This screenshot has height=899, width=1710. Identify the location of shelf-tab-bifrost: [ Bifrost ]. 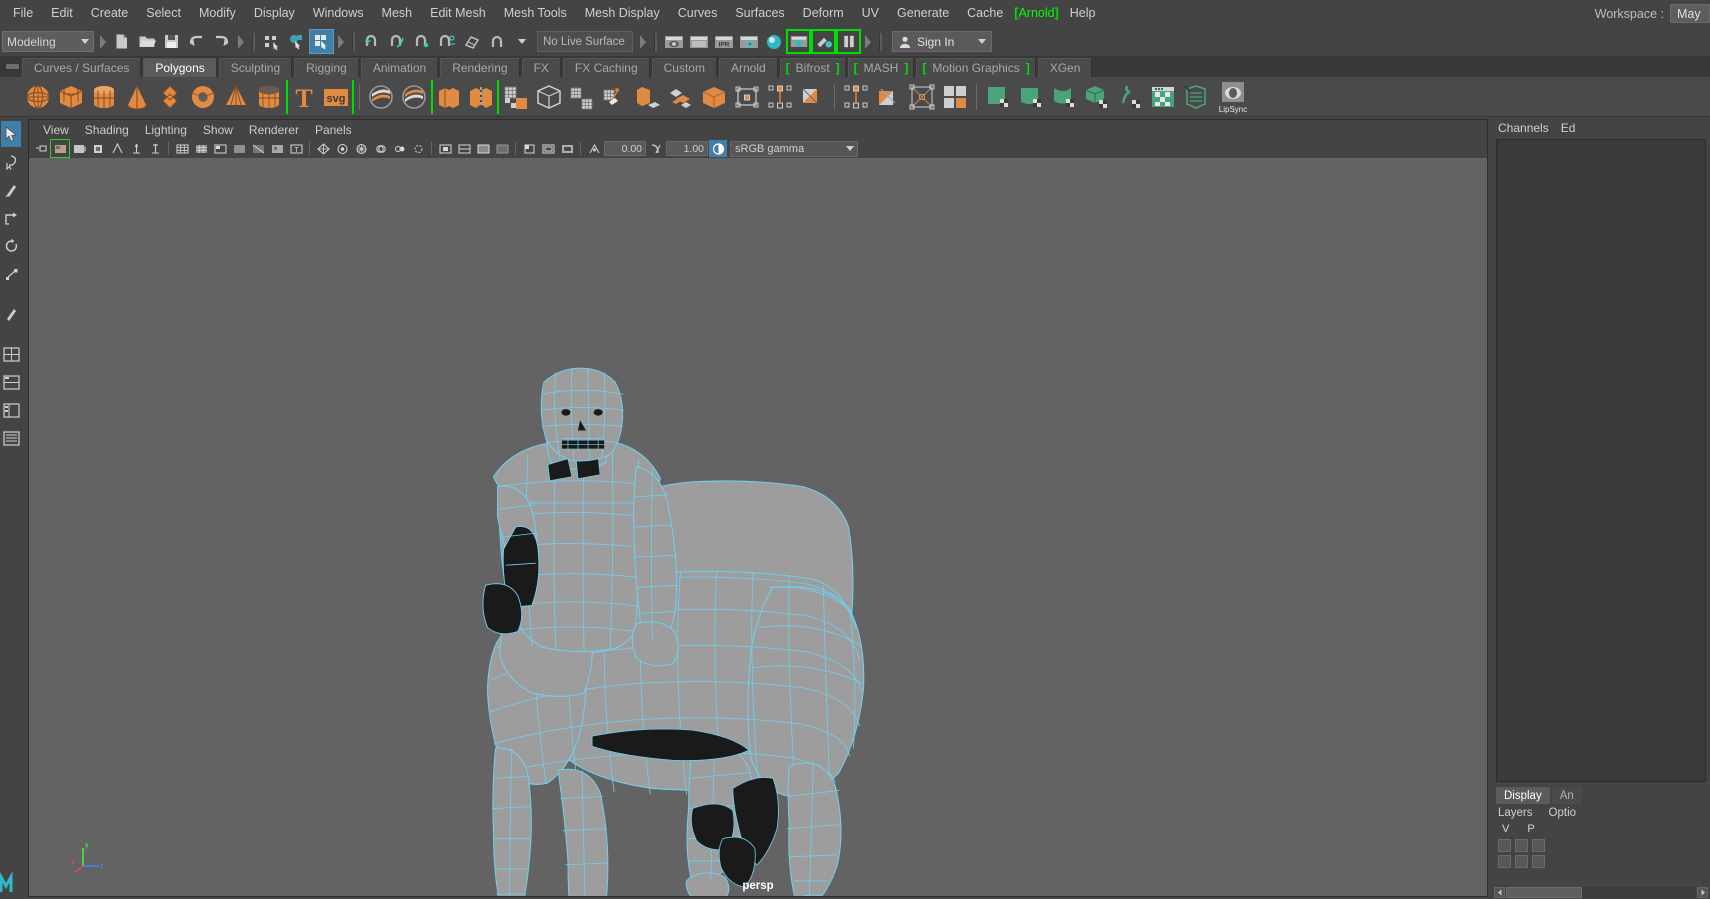
(812, 67).